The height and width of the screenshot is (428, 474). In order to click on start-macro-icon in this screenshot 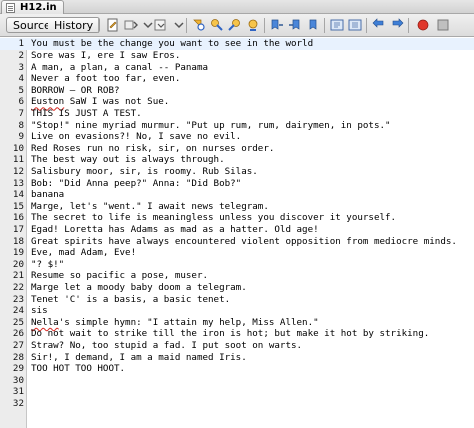, I will do `click(379, 25)`.